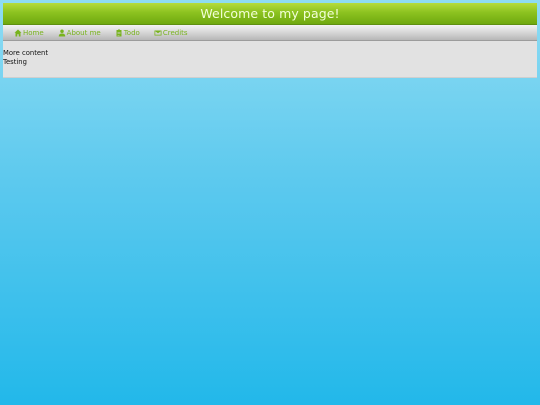  What do you see at coordinates (131, 32) in the screenshot?
I see `nav-item-label: Todo` at bounding box center [131, 32].